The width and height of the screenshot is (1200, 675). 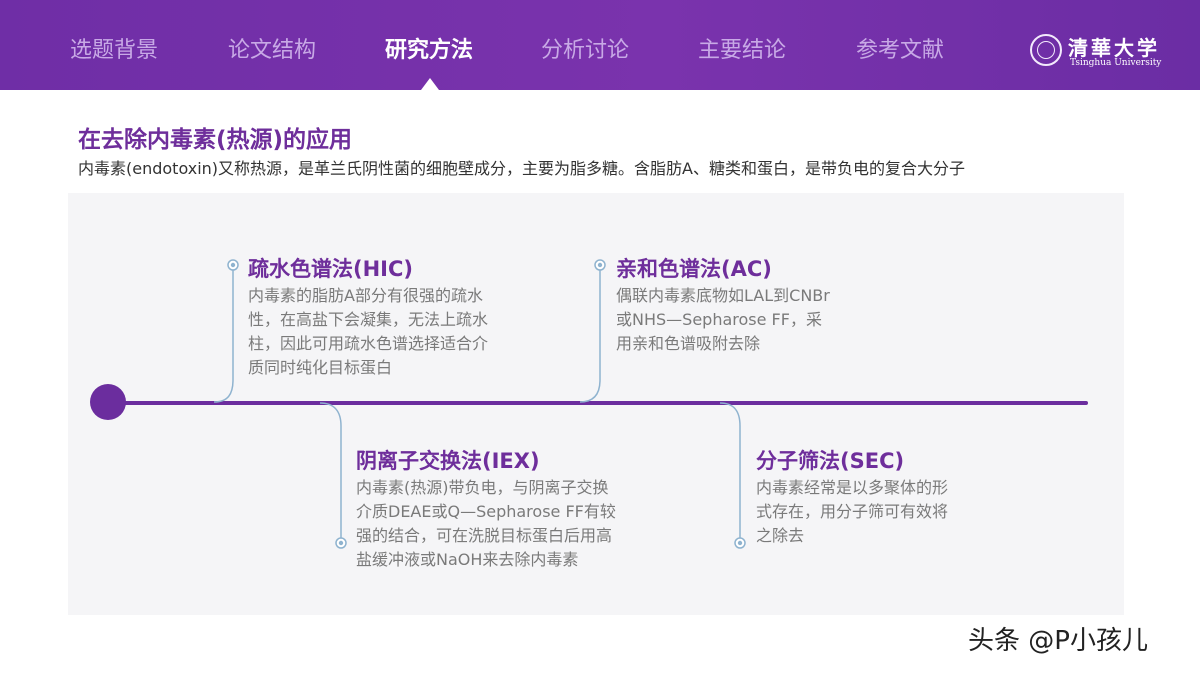 I want to click on method-desc-line: 性，在高盐下会凝集，无法上疏水, so click(x=368, y=319).